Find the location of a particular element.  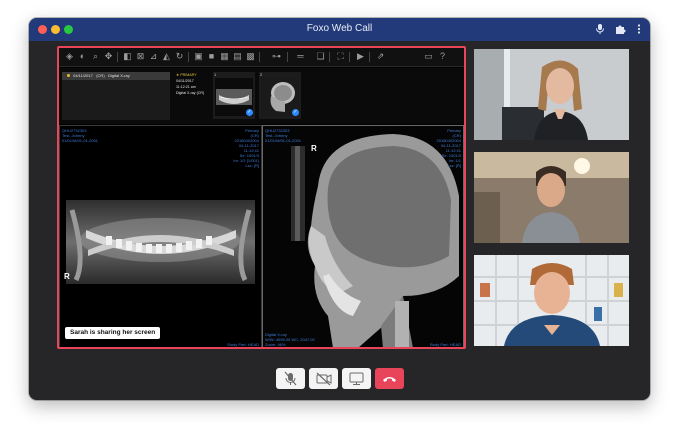

primary-label: PRIMARY is located at coordinates (188, 75).